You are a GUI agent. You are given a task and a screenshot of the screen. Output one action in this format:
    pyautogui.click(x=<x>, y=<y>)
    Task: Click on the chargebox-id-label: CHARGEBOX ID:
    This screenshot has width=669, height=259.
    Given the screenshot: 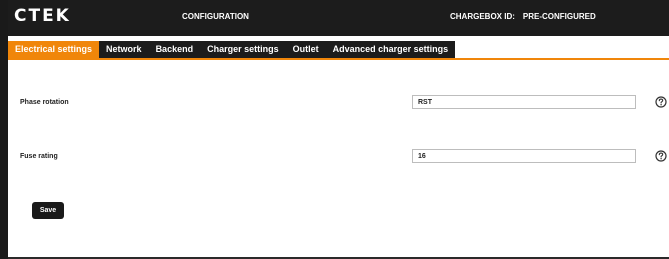 What is the action you would take?
    pyautogui.click(x=482, y=16)
    